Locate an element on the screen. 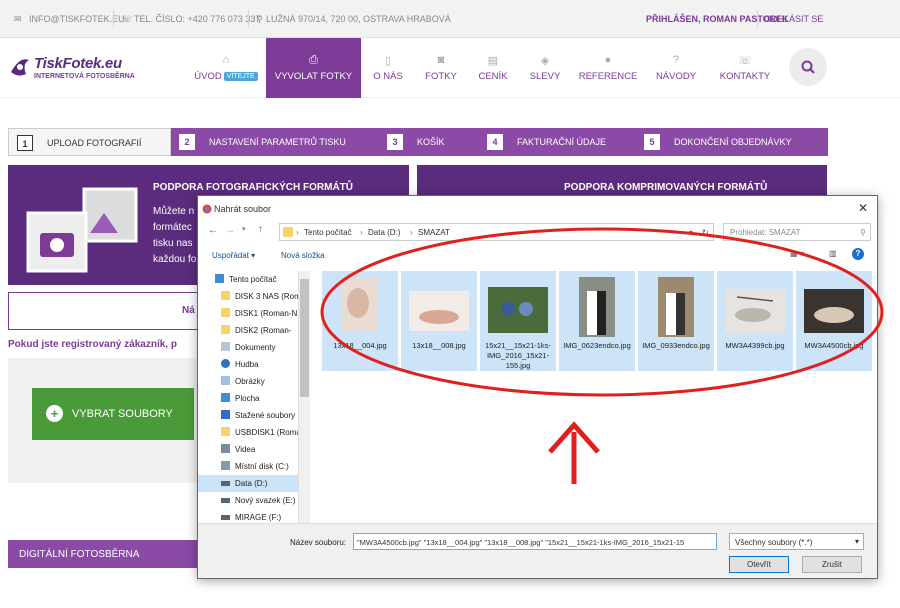  print-icon: ⎙ is located at coordinates (313, 60).